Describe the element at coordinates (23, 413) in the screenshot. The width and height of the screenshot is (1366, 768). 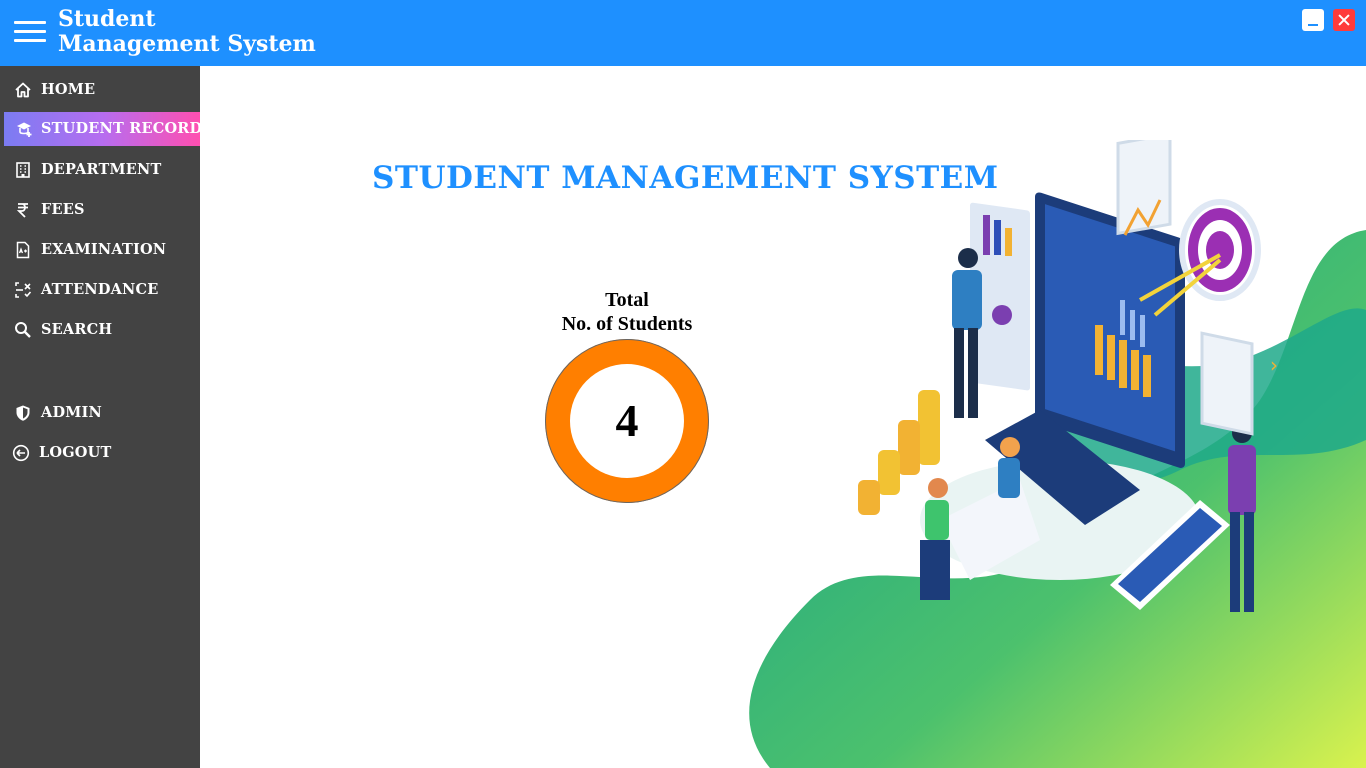
I see `shield-icon` at that location.